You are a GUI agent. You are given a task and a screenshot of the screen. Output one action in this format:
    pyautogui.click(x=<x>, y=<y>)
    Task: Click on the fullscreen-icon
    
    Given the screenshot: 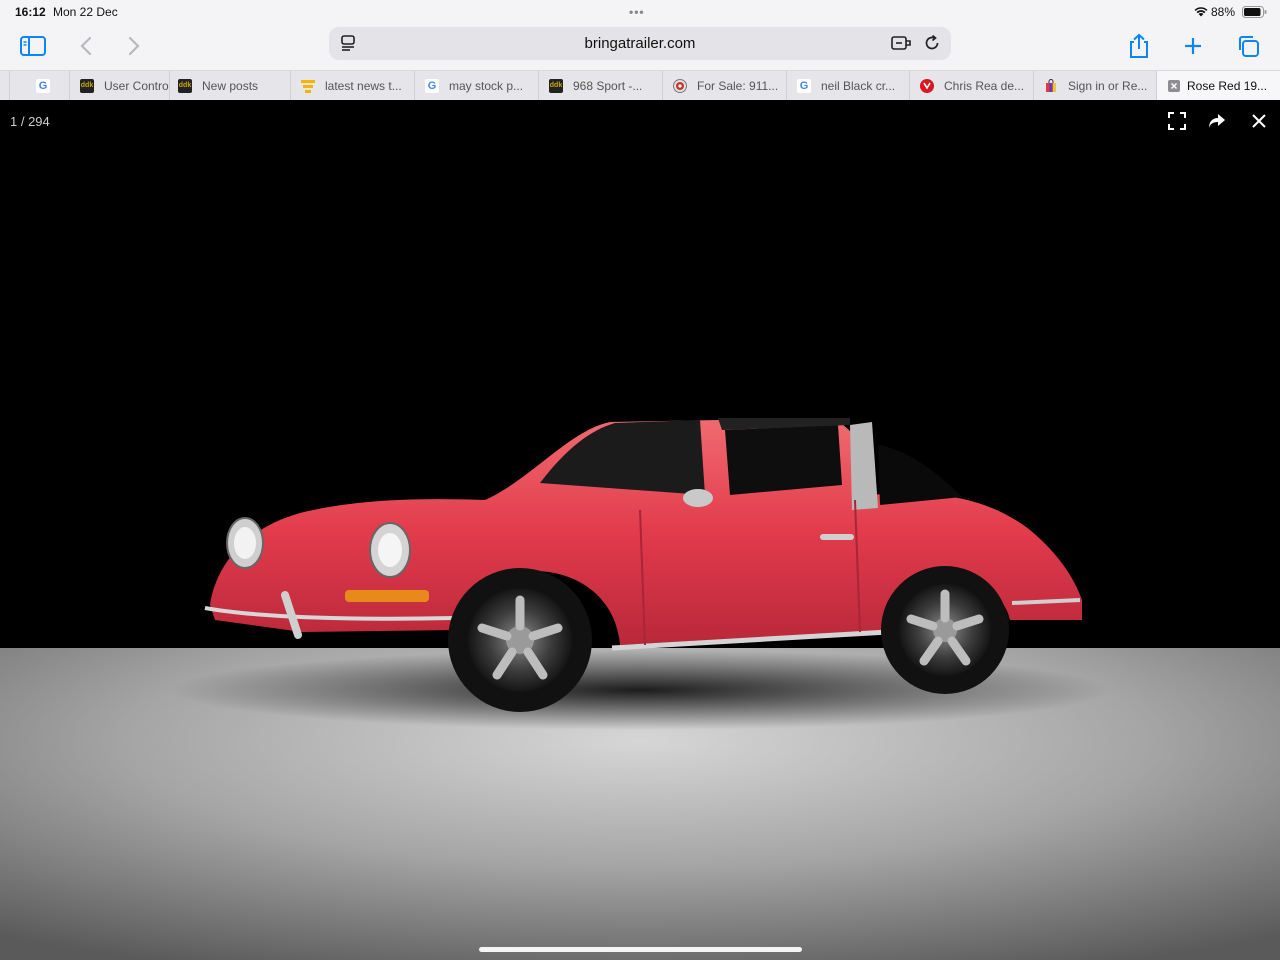 What is the action you would take?
    pyautogui.click(x=1177, y=121)
    